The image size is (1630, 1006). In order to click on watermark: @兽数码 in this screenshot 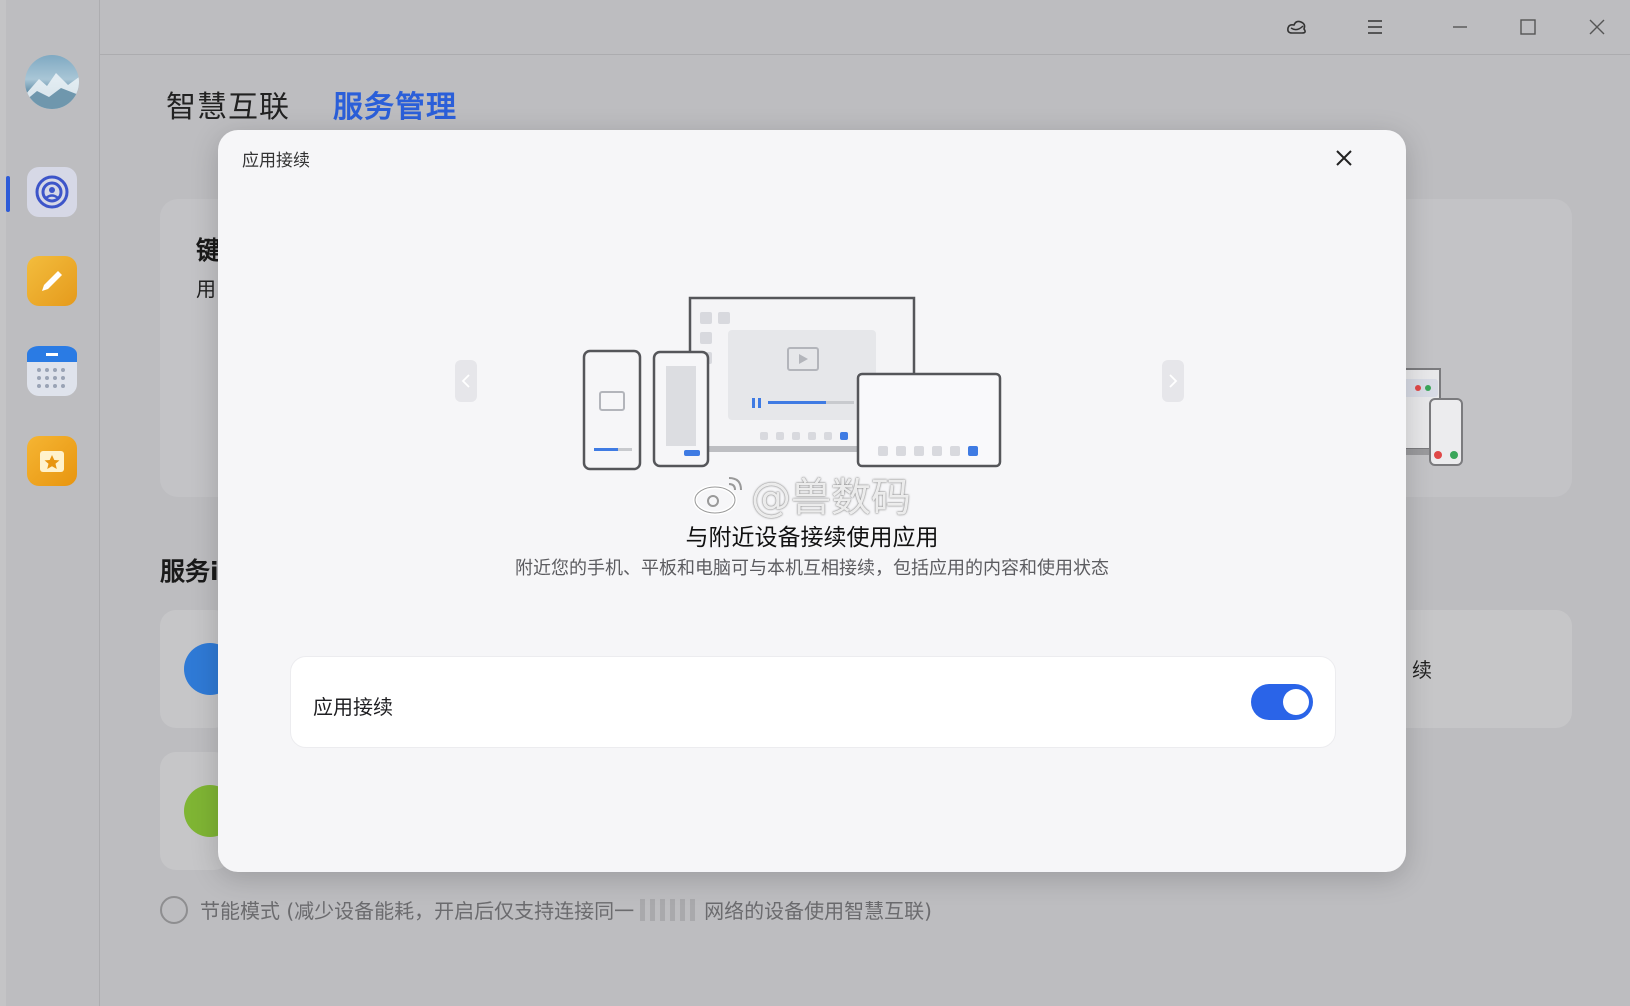, I will do `click(802, 494)`.